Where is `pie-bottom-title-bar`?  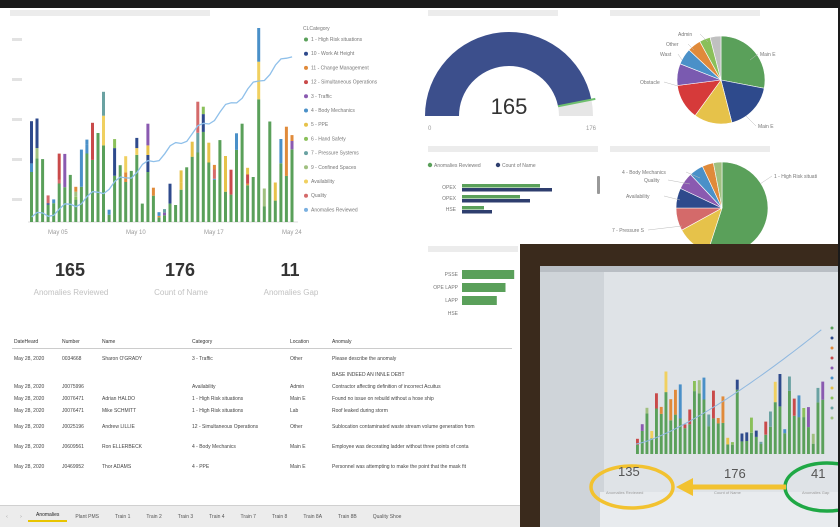
pie-bottom-title-bar is located at coordinates (690, 149).